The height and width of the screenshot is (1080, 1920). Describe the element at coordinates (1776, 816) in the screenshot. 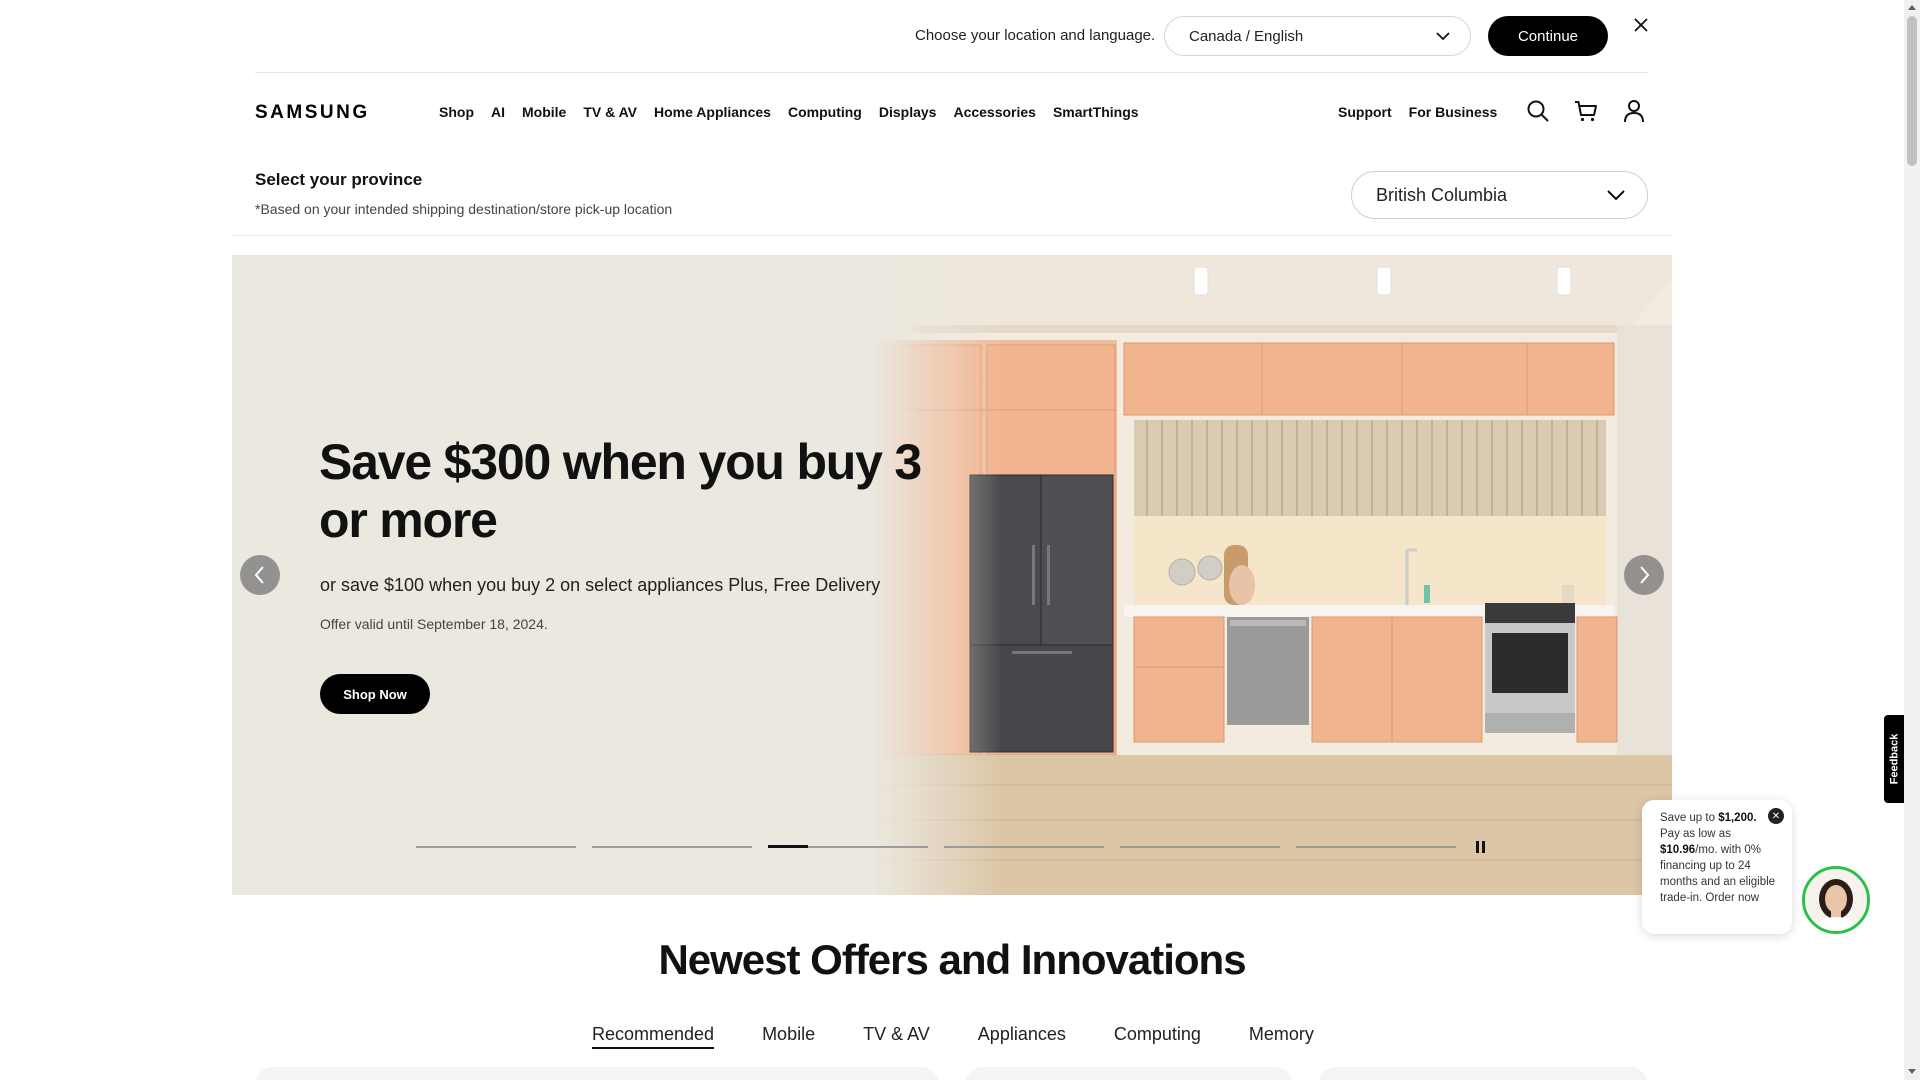

I see `close-icon: ✕` at that location.